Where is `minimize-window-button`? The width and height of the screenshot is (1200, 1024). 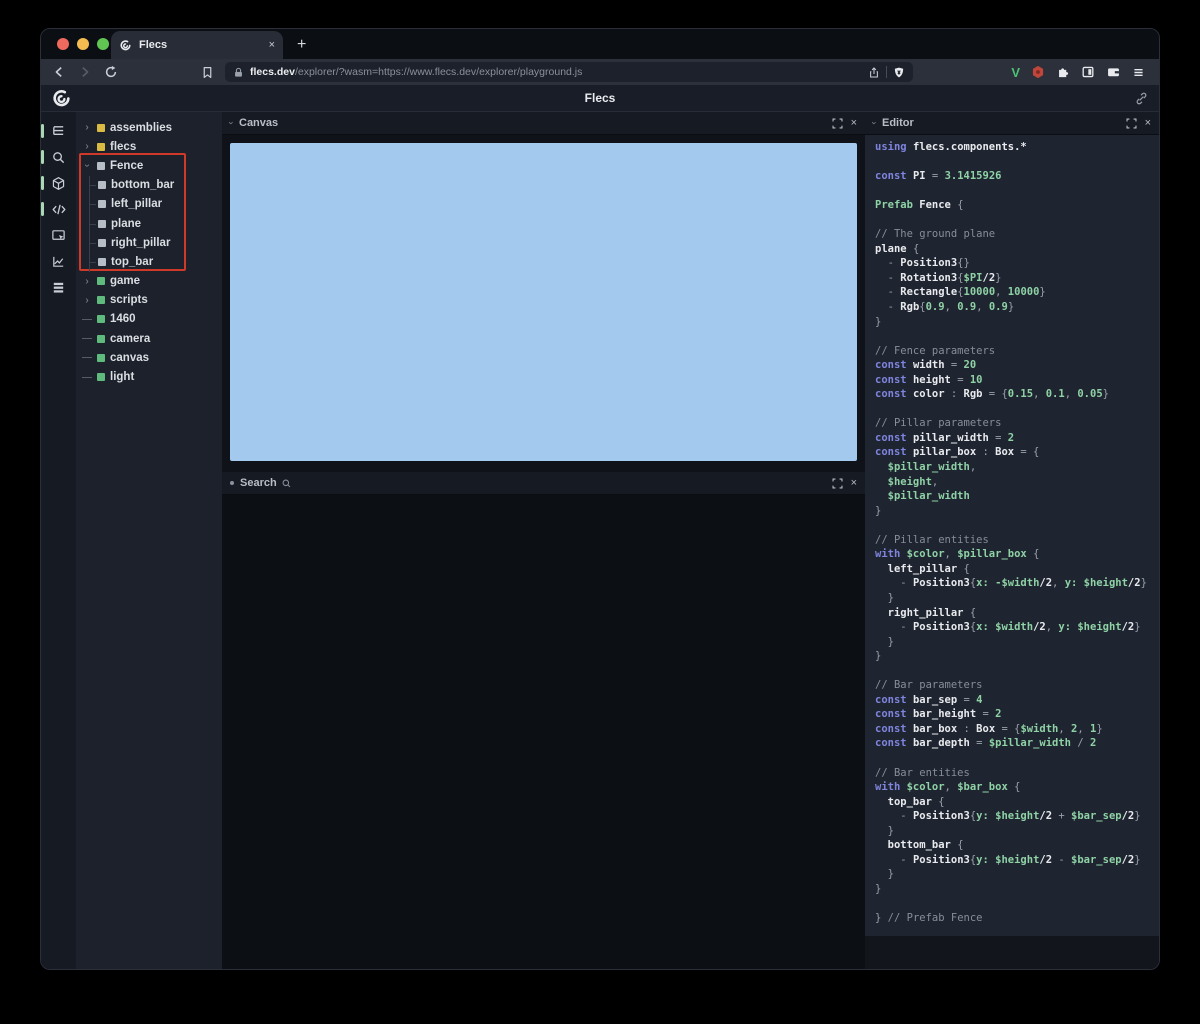
minimize-window-button is located at coordinates (83, 44).